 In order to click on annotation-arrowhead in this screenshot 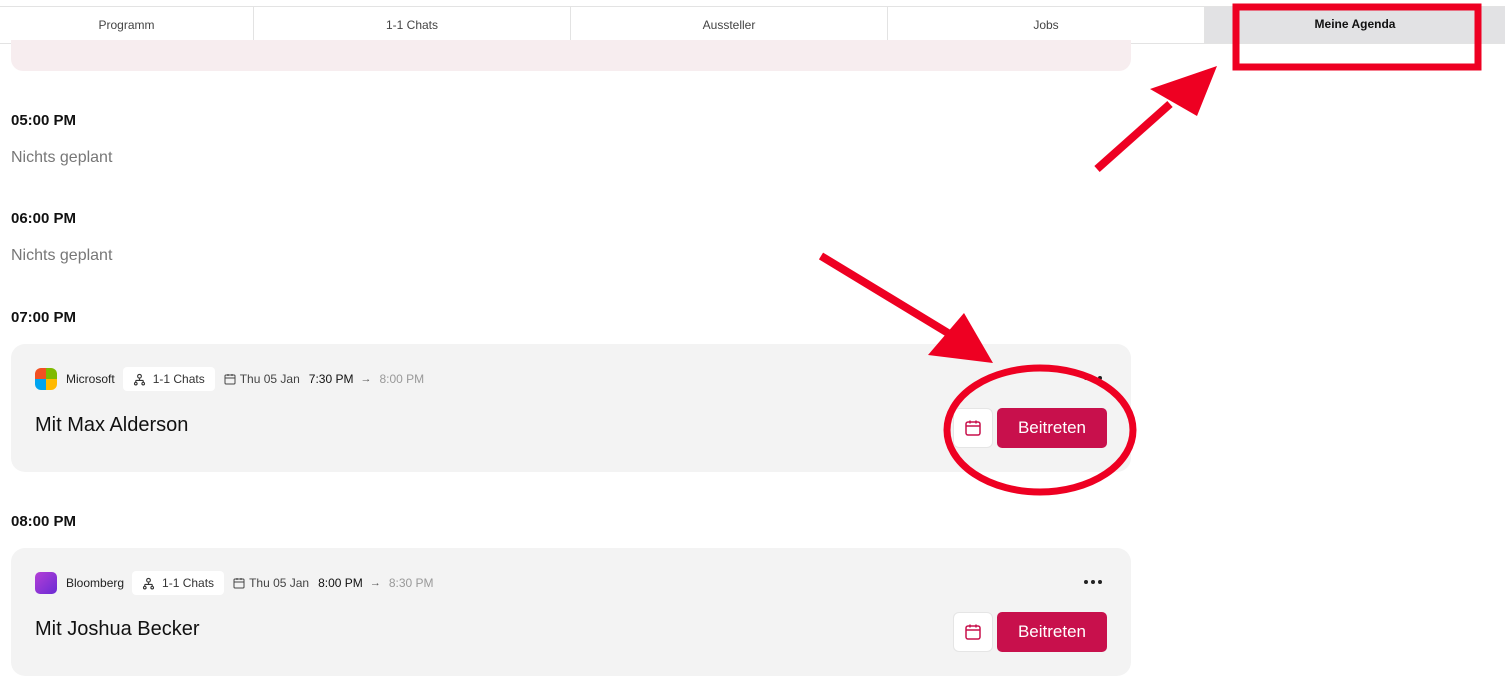, I will do `click(1183, 91)`.